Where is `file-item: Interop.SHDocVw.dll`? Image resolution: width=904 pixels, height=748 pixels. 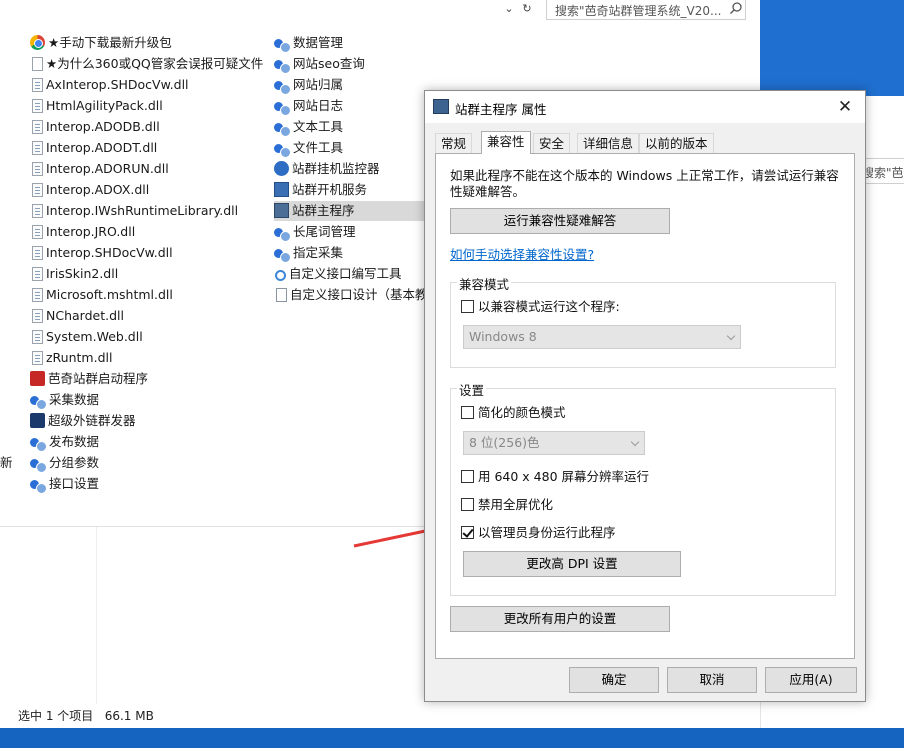 file-item: Interop.SHDocVw.dll is located at coordinates (101, 253).